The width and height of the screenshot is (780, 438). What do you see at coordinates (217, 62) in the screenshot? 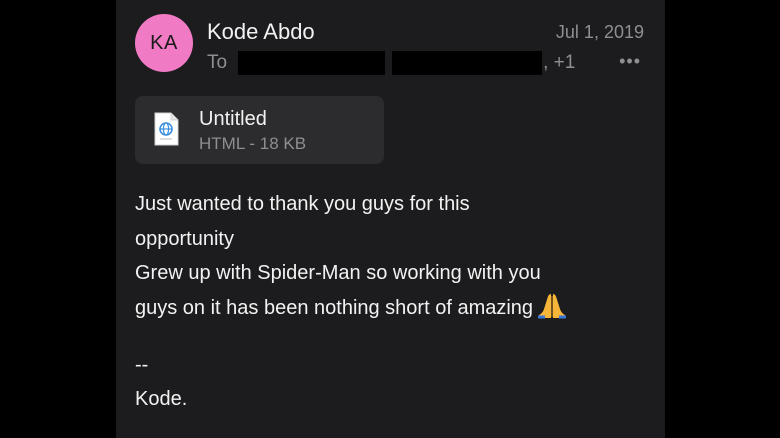
I see `to-label: To` at bounding box center [217, 62].